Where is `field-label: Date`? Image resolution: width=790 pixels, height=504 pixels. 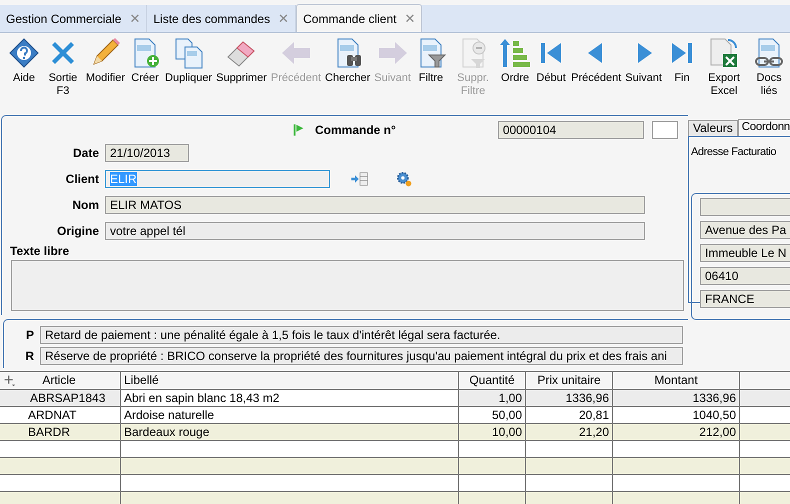 field-label: Date is located at coordinates (85, 153).